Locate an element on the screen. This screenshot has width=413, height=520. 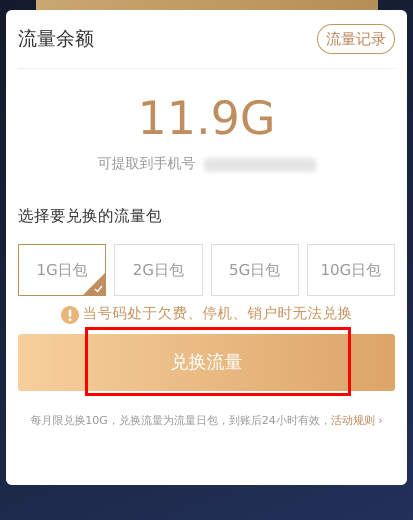
section-label: 选择要兑换的流量包 is located at coordinates (90, 217).